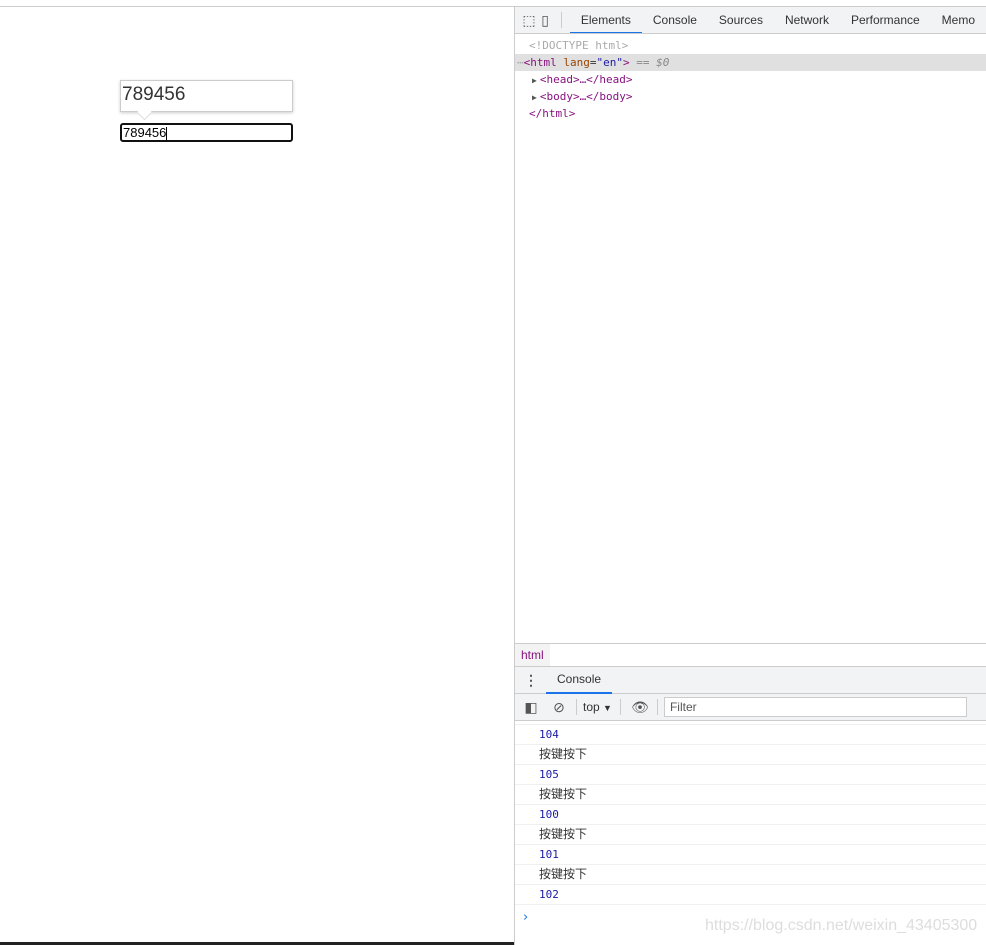  I want to click on dom-doctype: <!DOCTYPE html>, so click(579, 45).